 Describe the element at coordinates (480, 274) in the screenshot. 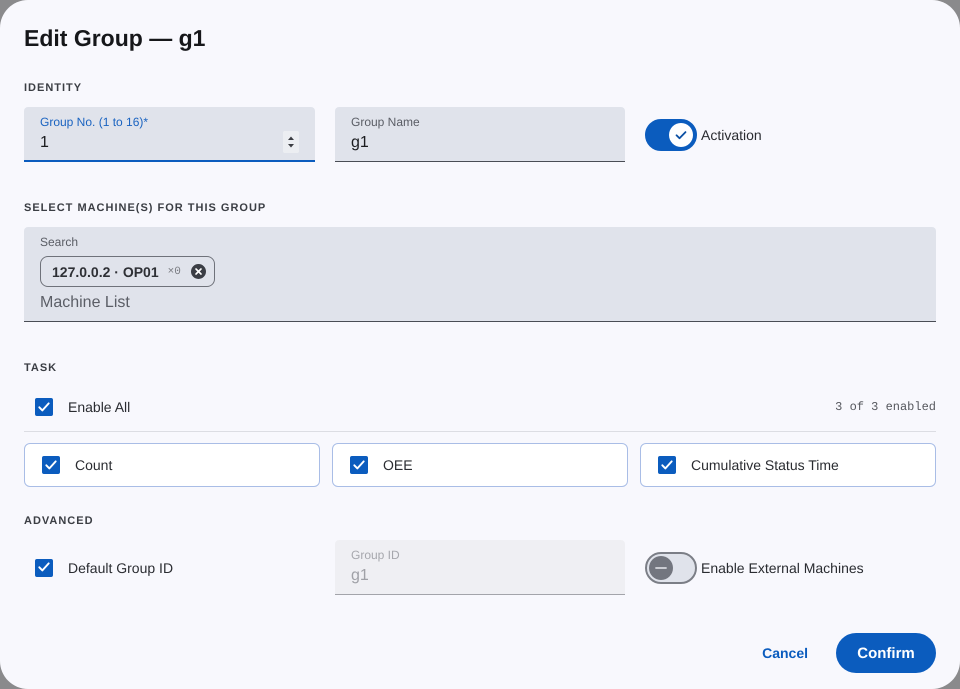

I see `search-field: Search 127.0.0.2 · OP01 ×0 Machine List` at that location.